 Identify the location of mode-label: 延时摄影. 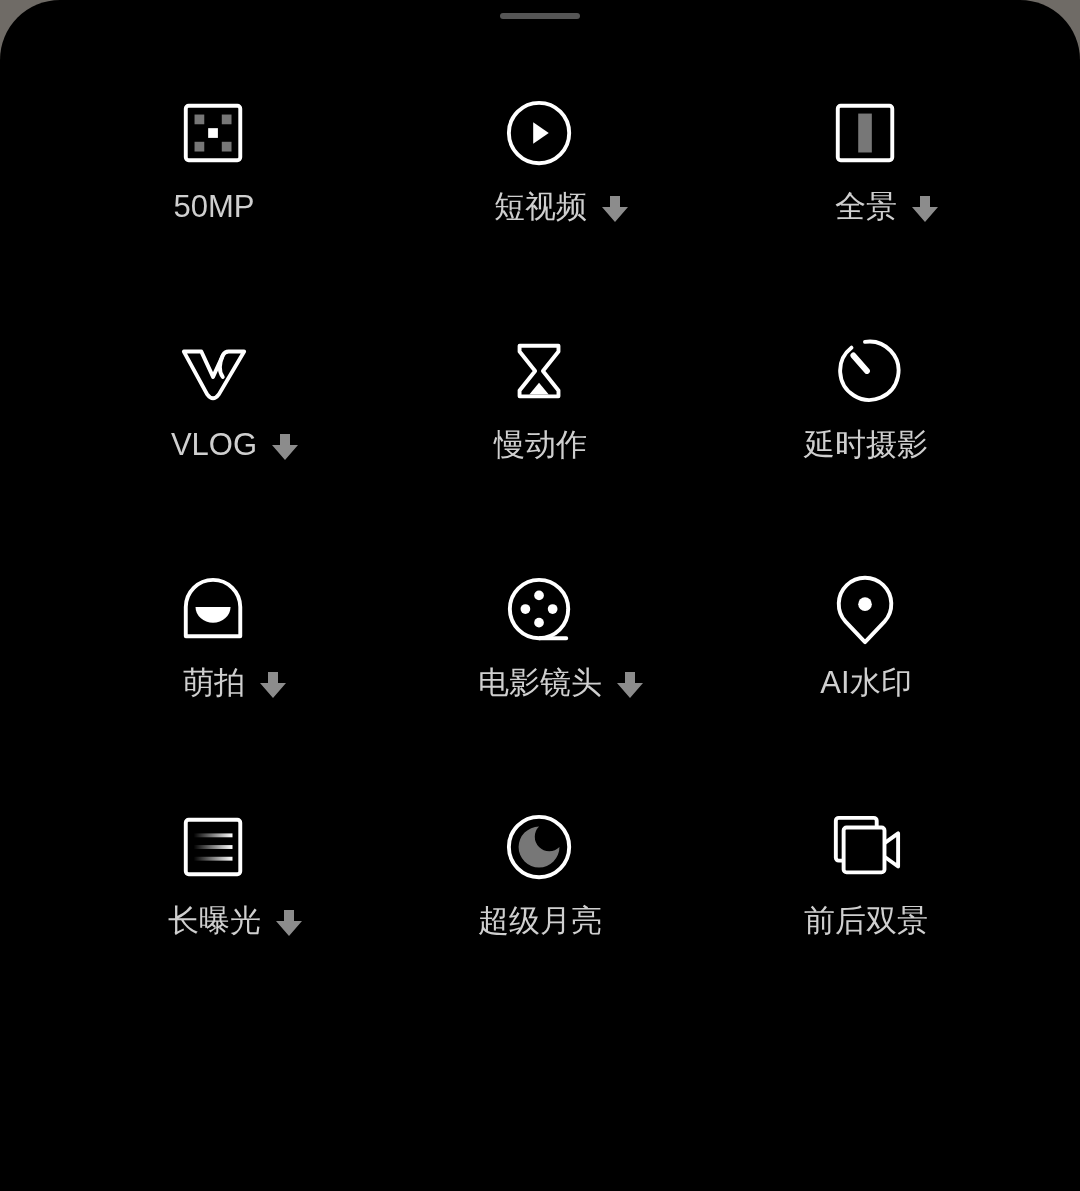
(866, 445).